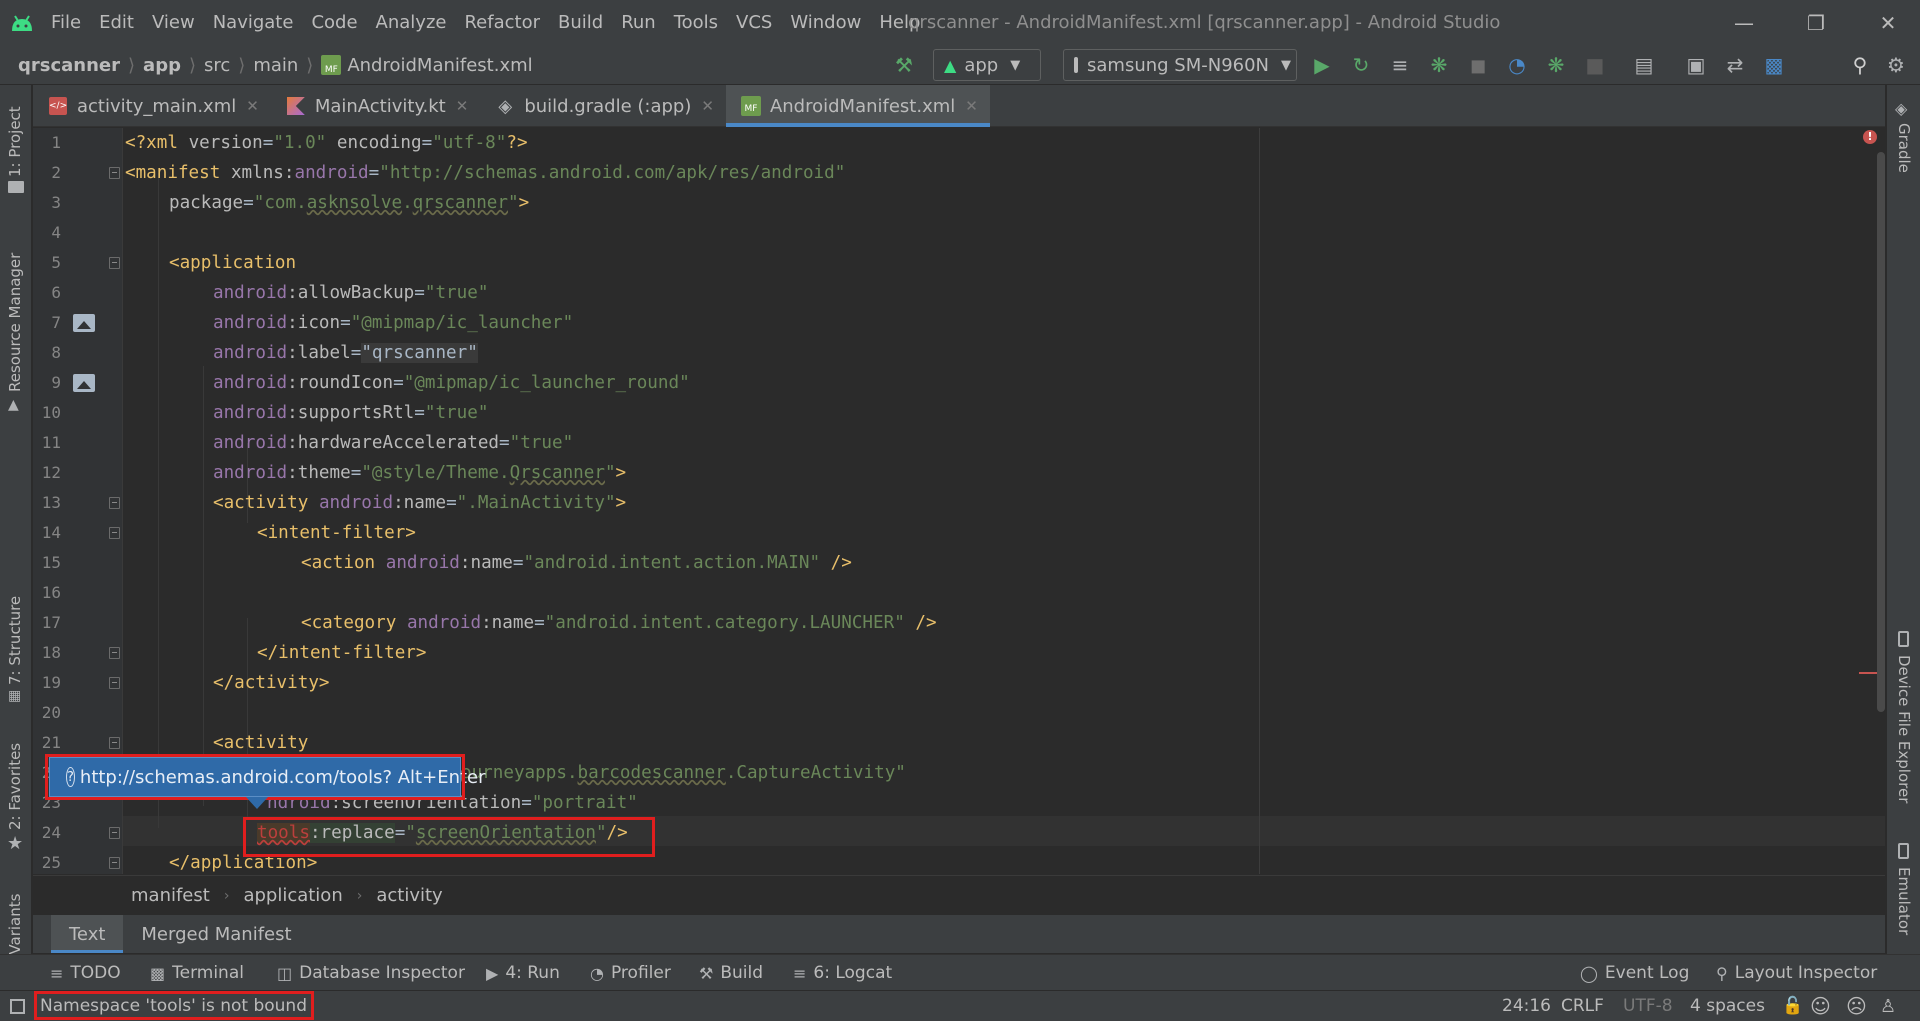 The image size is (1920, 1021). What do you see at coordinates (1644, 65) in the screenshot?
I see `project-structure-icon: ▤` at bounding box center [1644, 65].